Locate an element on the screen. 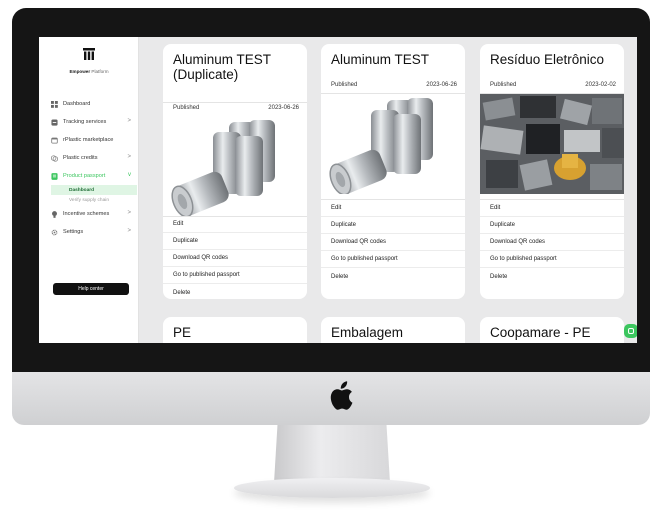  tracking-icon is located at coordinates (54, 122).